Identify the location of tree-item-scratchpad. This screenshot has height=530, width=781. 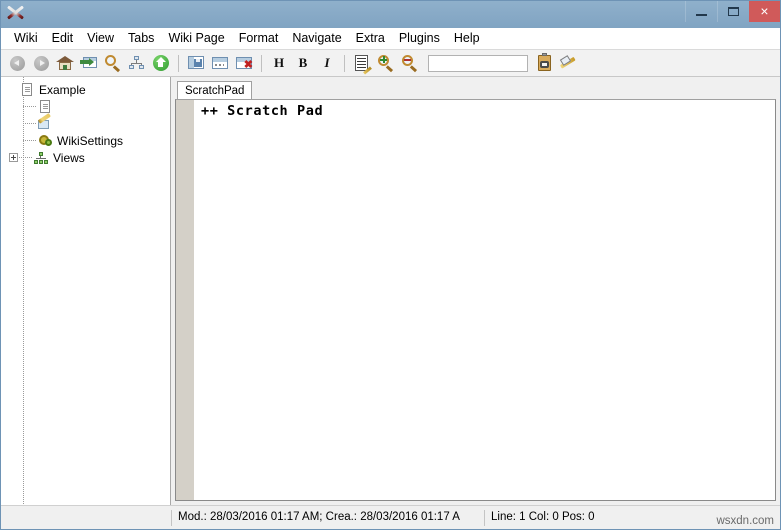
(85, 122).